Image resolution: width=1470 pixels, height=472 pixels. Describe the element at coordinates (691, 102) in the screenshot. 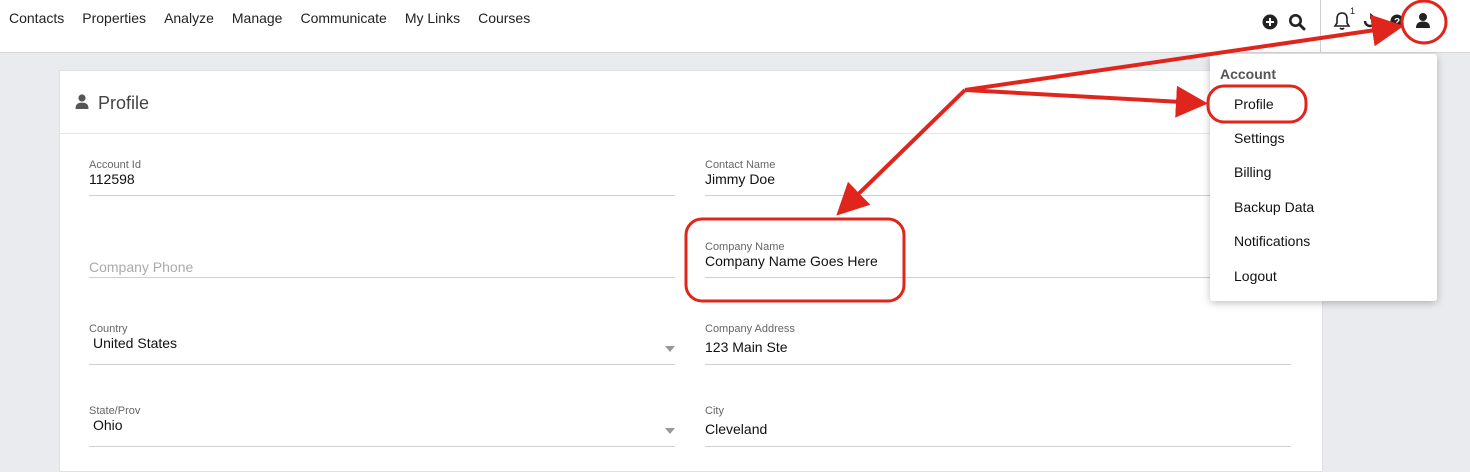

I see `card-header: Profile` at that location.